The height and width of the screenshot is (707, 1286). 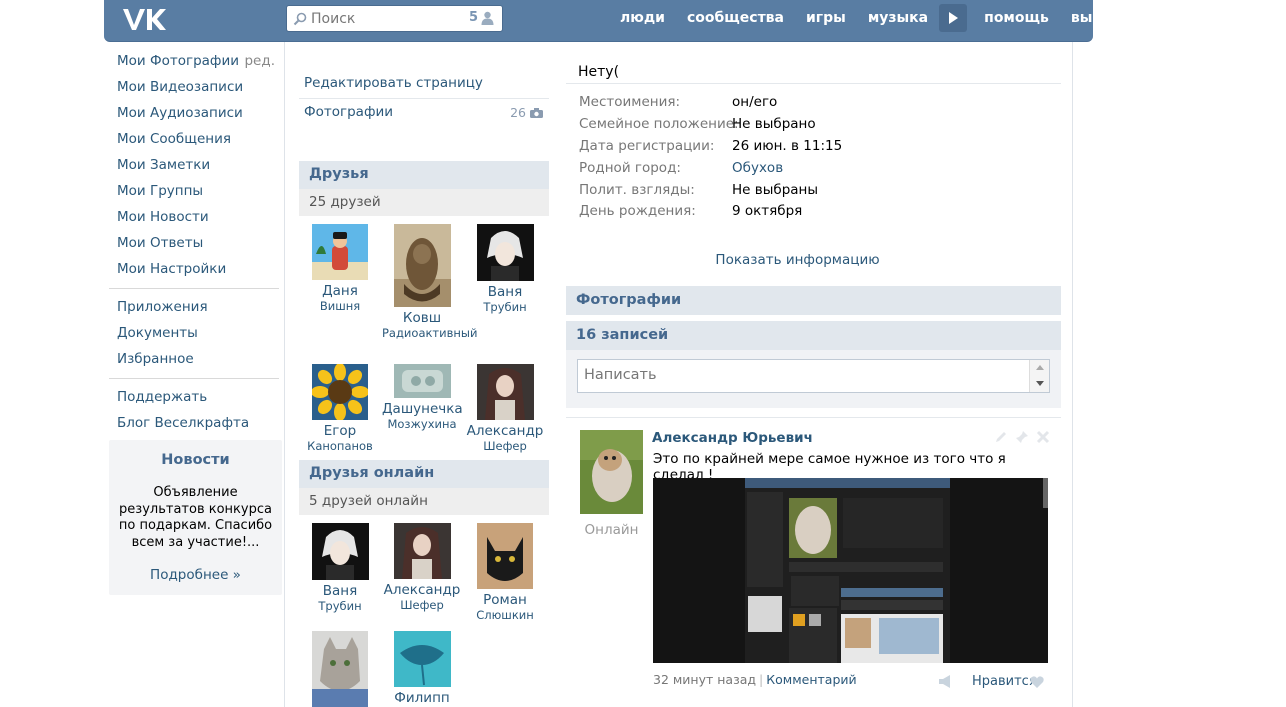 I want to click on search-icon, so click(x=300, y=19).